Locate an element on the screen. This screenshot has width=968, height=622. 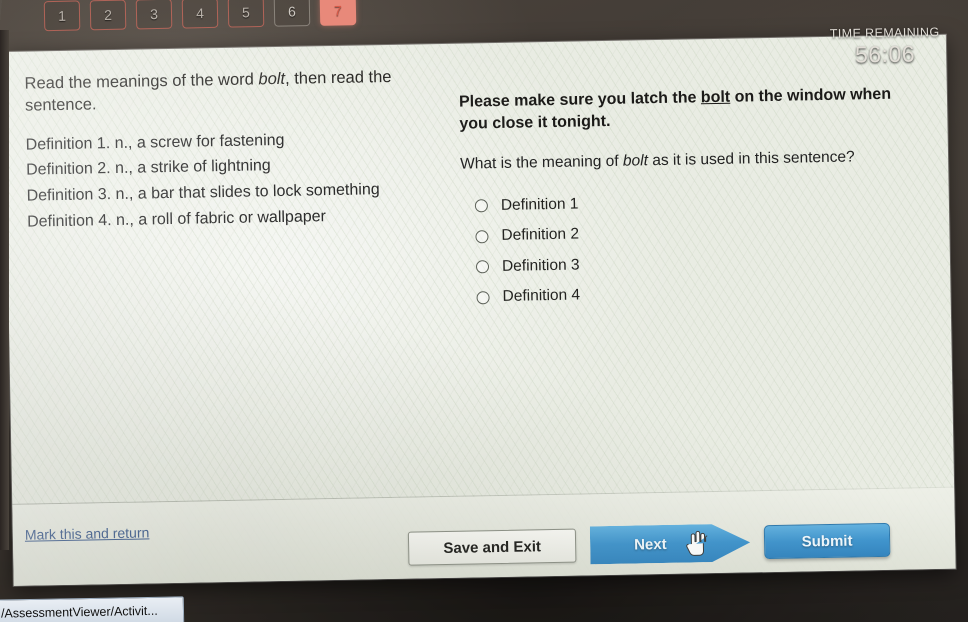
next-button-wrapper: Next is located at coordinates (670, 543).